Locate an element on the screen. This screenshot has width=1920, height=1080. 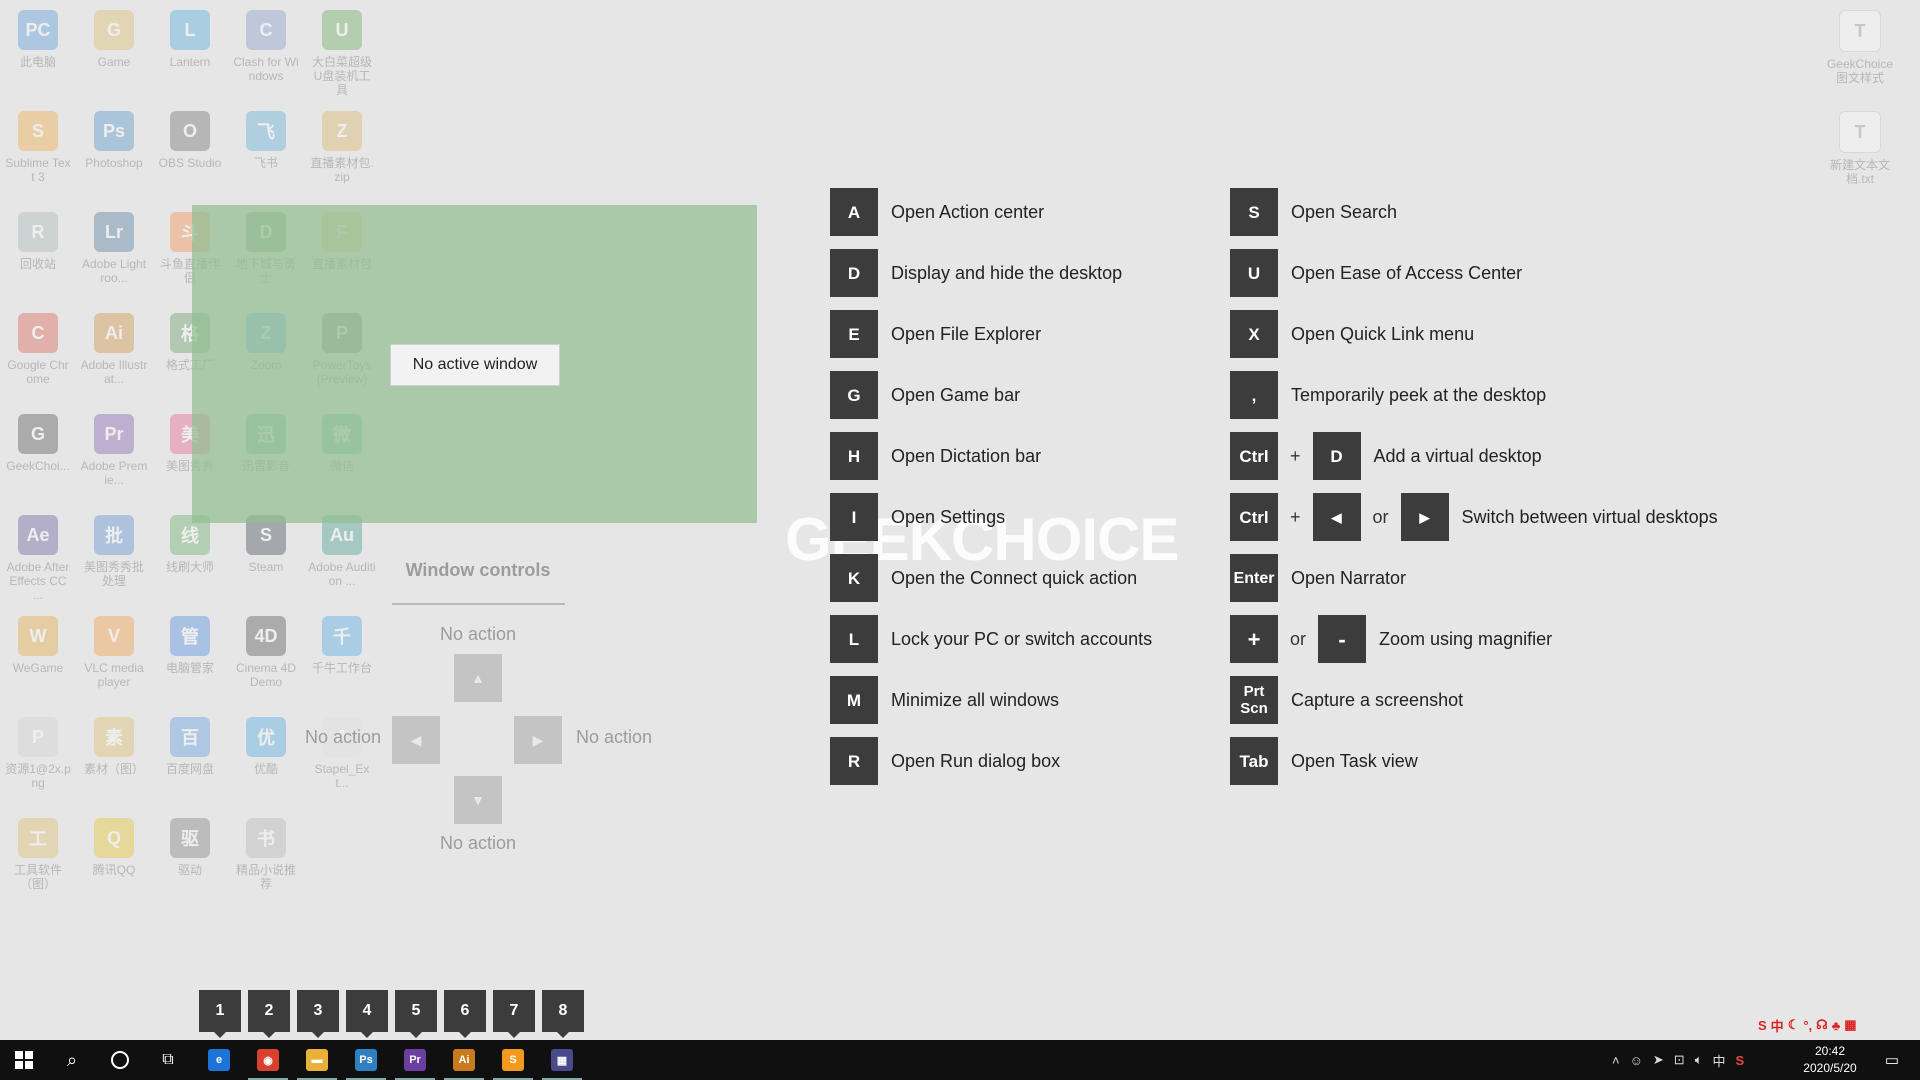
app-icon: L is located at coordinates (190, 30).